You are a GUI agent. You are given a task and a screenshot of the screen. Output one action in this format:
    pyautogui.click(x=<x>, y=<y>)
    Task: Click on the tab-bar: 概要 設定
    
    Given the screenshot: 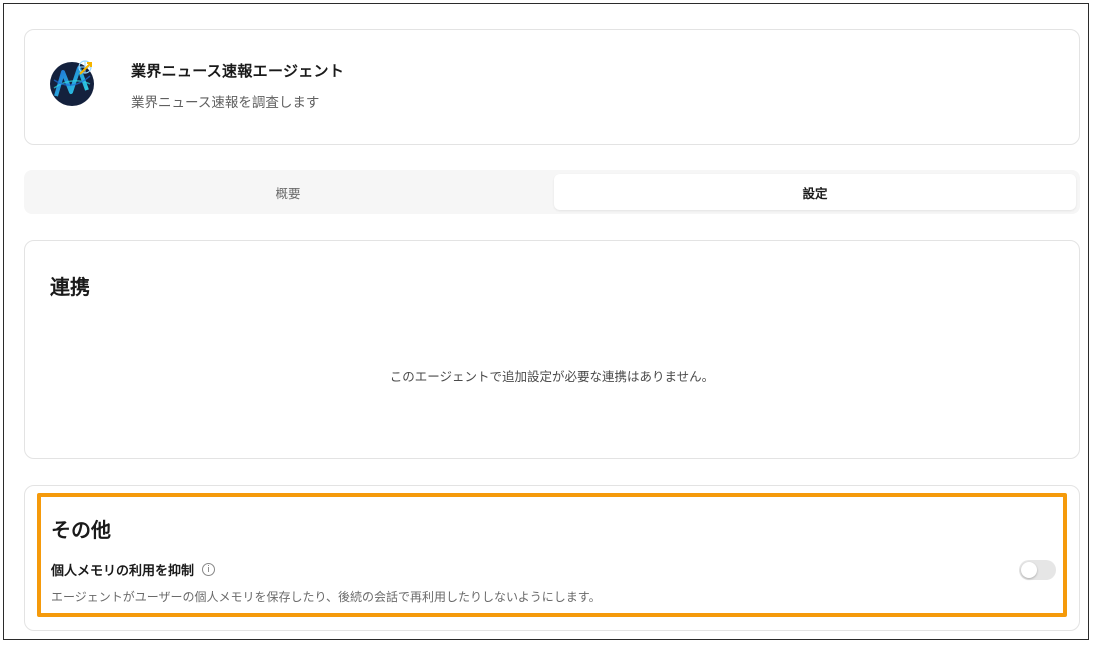 What is the action you would take?
    pyautogui.click(x=552, y=192)
    